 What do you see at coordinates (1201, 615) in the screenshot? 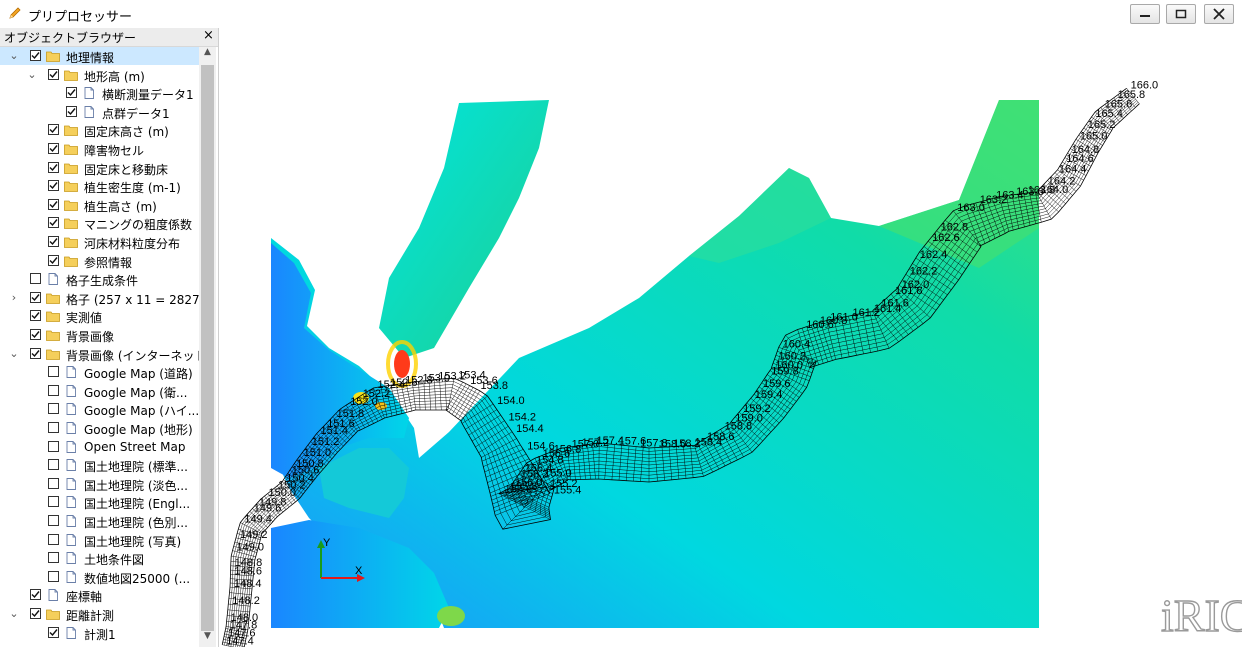
I see `logo-text: iRIC` at bounding box center [1201, 615].